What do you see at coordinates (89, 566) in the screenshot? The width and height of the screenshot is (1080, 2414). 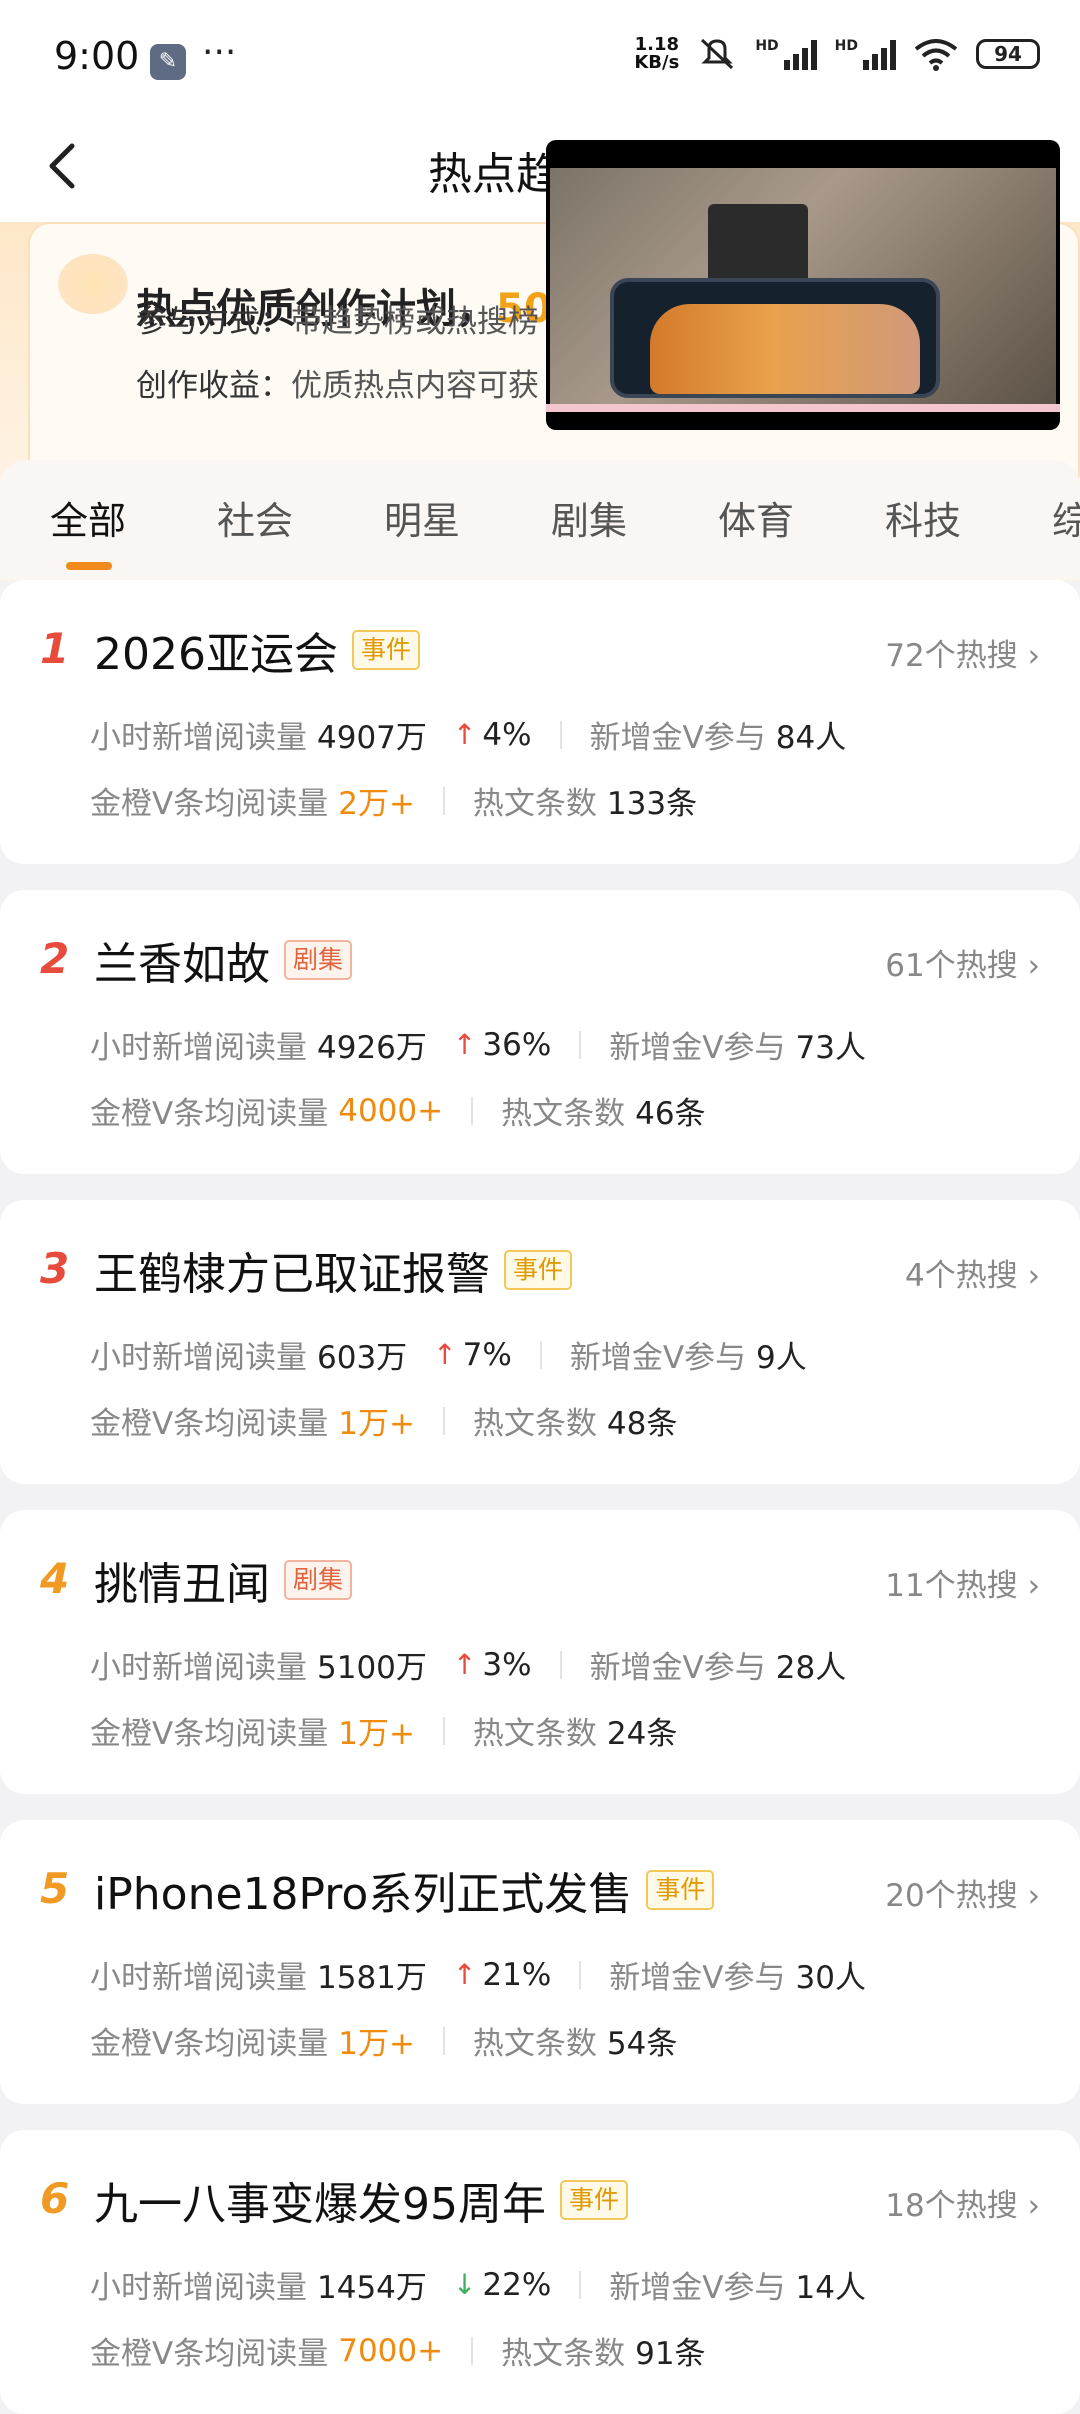 I see `active-tab-indicator` at bounding box center [89, 566].